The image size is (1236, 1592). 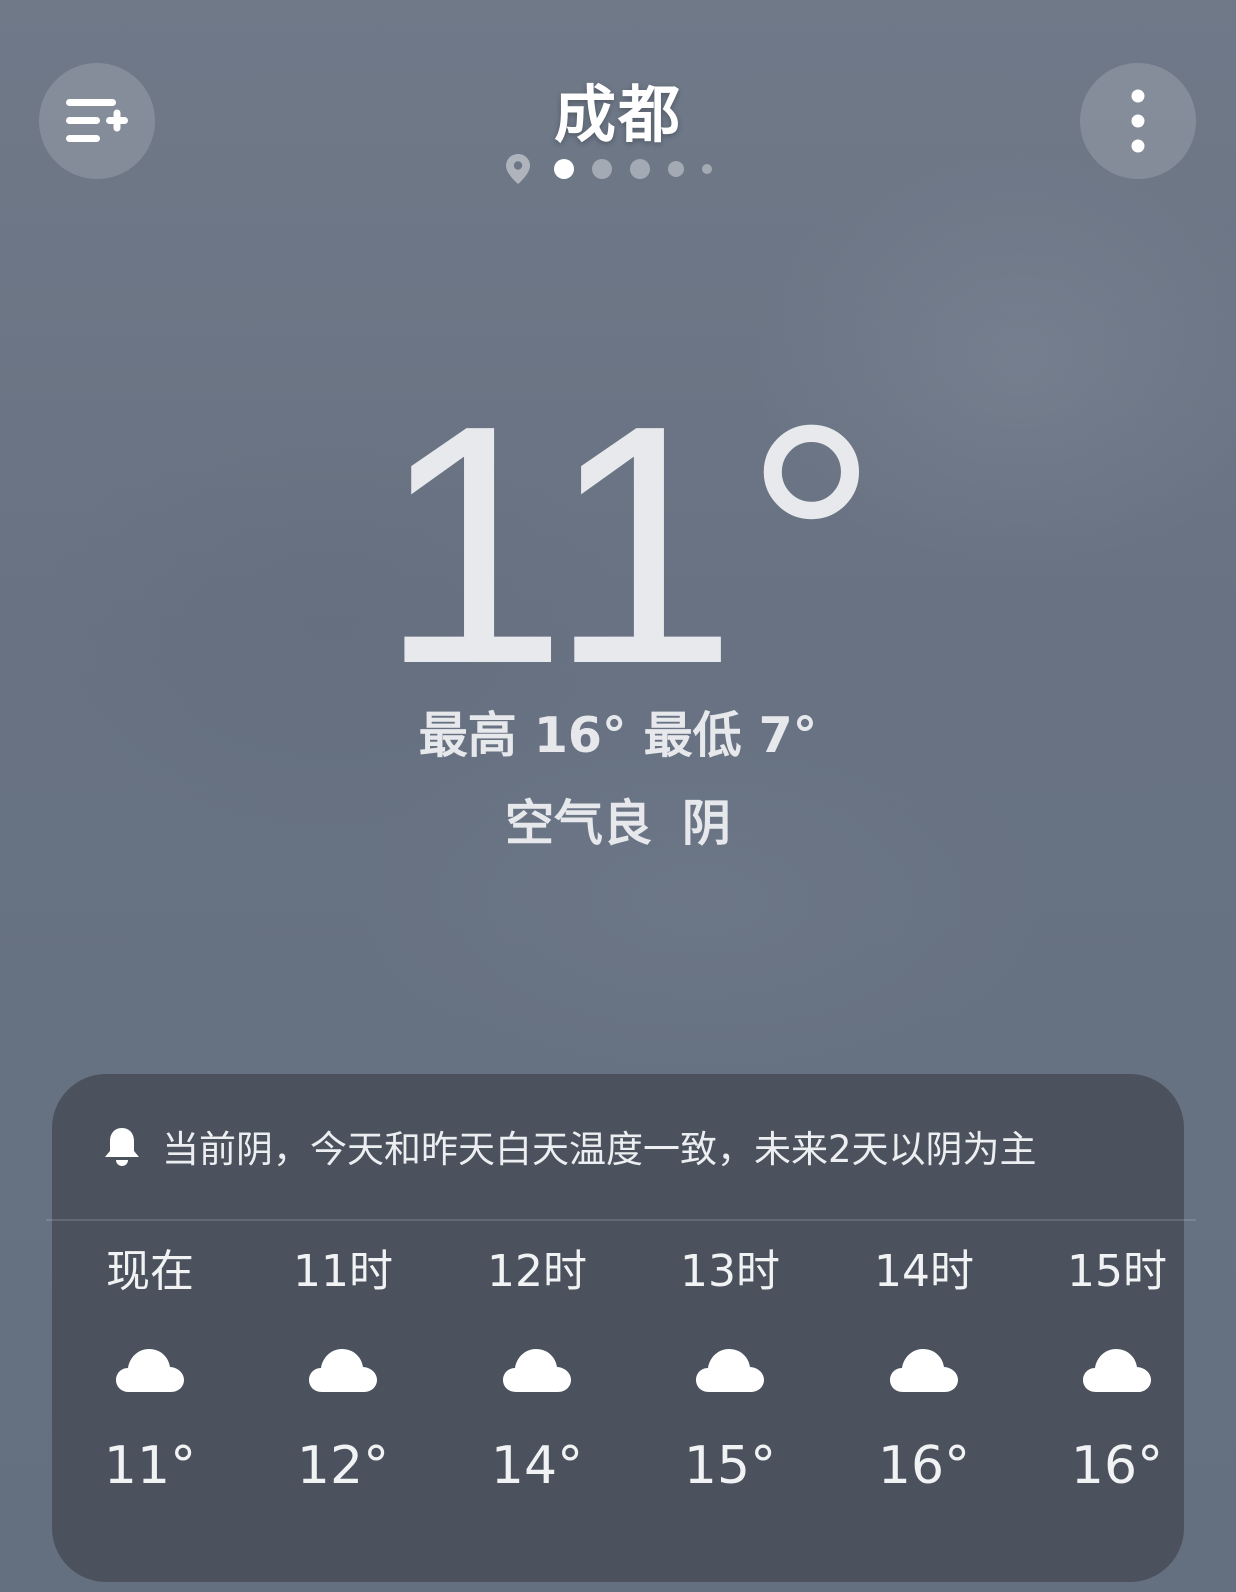 I want to click on high-low-temperature: 最高 16° 最低 7°, so click(x=618, y=731).